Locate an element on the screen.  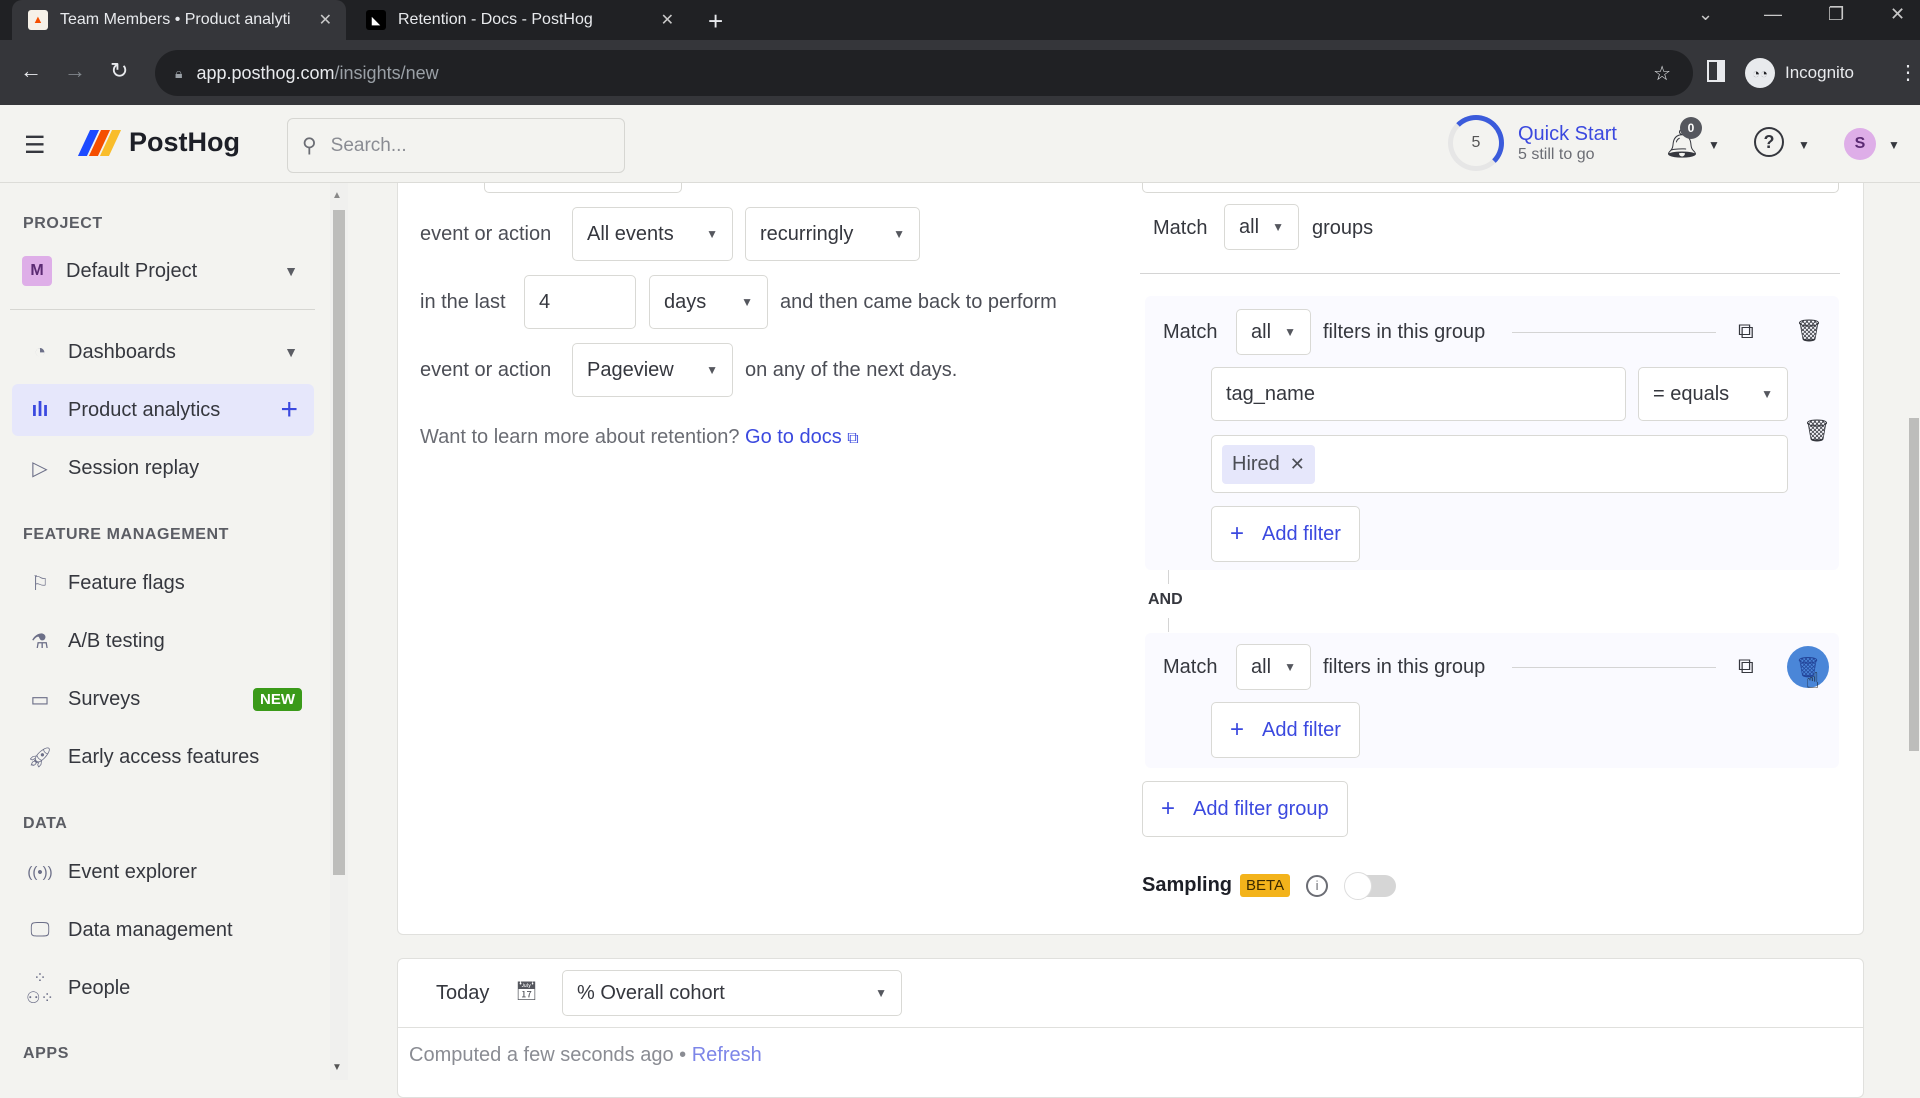
hand-cursor-icon: ☝︎ is located at coordinates (1813, 680).